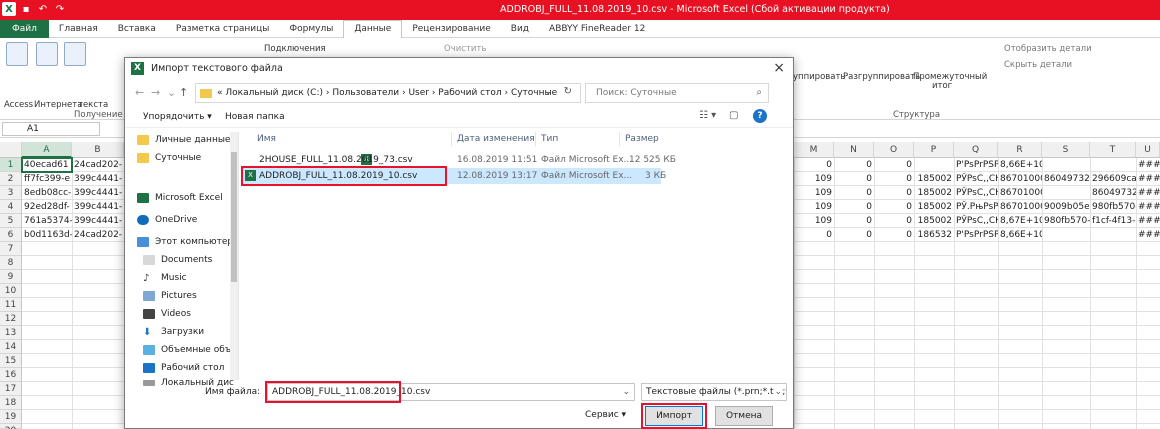  Describe the element at coordinates (707, 115) in the screenshot. I see `view-options-icon: ☷ ▾` at that location.